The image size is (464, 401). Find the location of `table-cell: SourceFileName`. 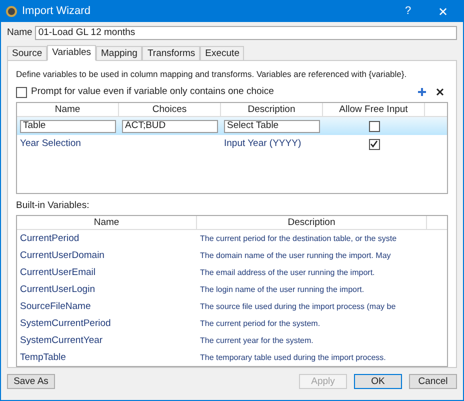

table-cell: SourceFileName is located at coordinates (55, 306).